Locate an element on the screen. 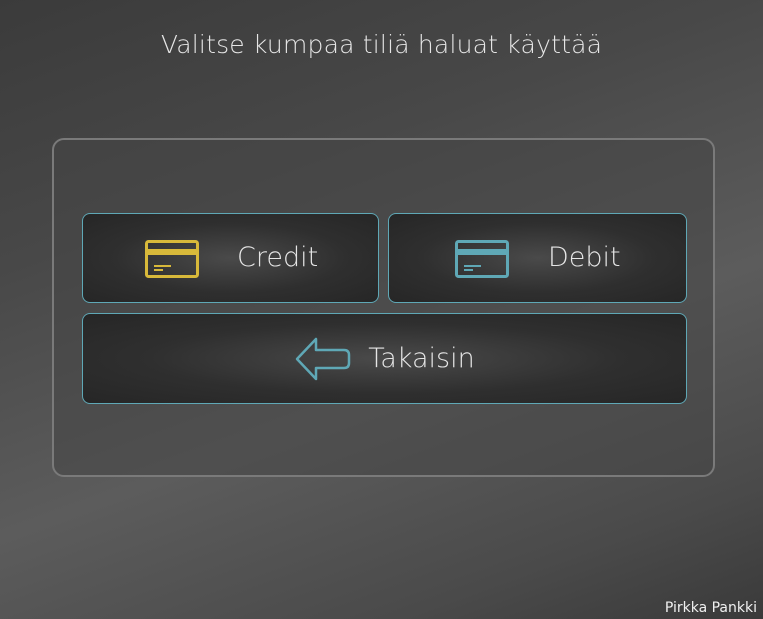 The image size is (763, 619). back-button: Takaisin is located at coordinates (384, 358).